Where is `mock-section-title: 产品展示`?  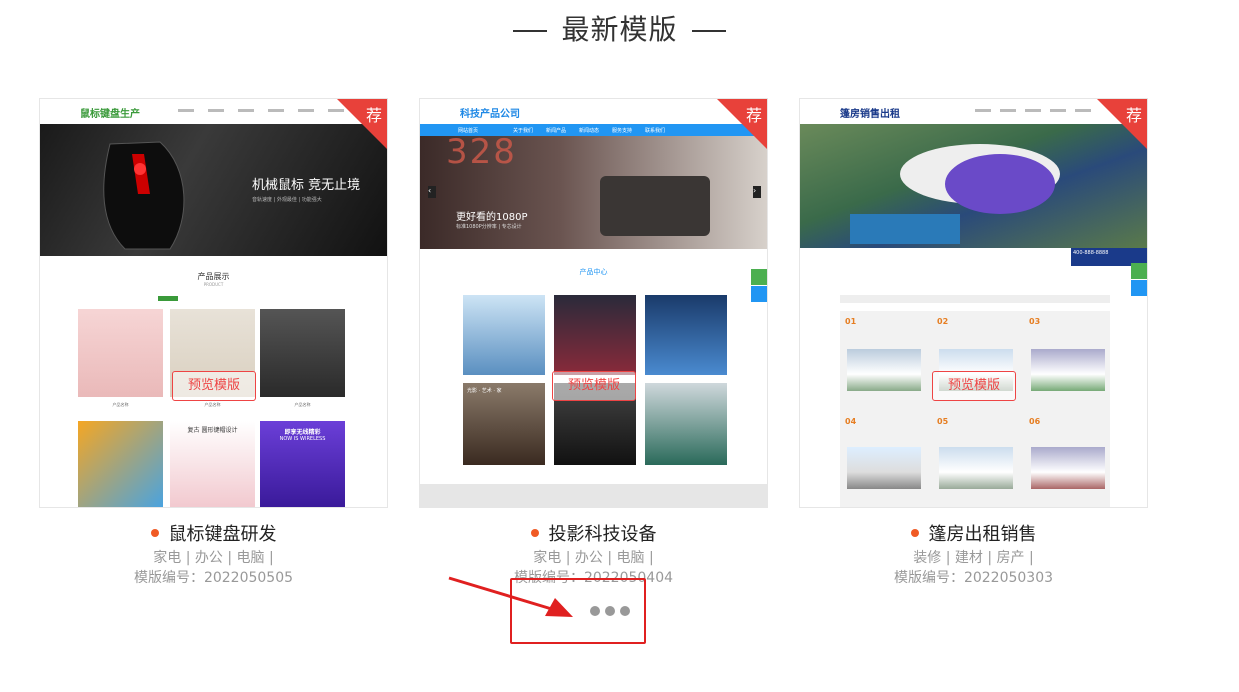 mock-section-title: 产品展示 is located at coordinates (213, 276).